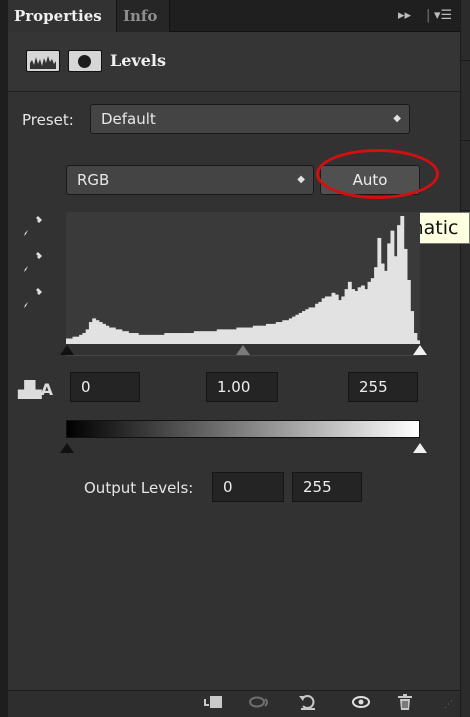 The image size is (470, 717). Describe the element at coordinates (67, 350) in the screenshot. I see `input-black-slider` at that location.